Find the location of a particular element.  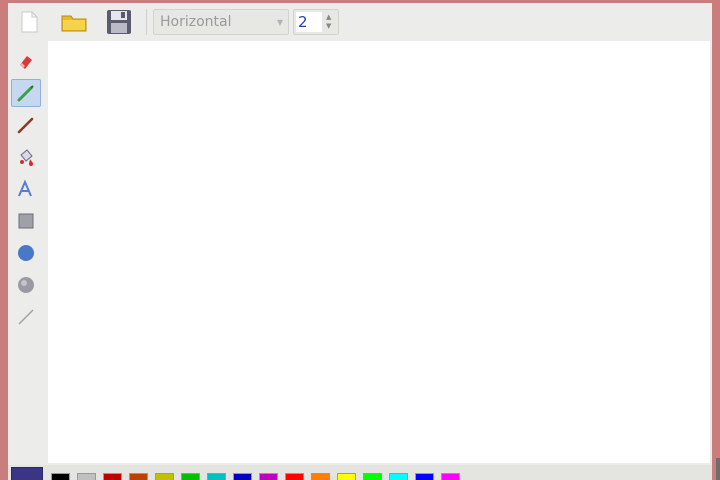

color-palette is located at coordinates (360, 472).